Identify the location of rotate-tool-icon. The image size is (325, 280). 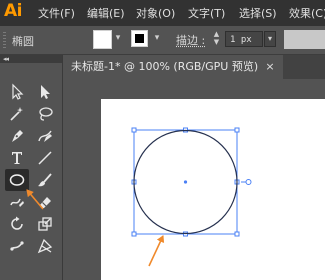
(17, 224).